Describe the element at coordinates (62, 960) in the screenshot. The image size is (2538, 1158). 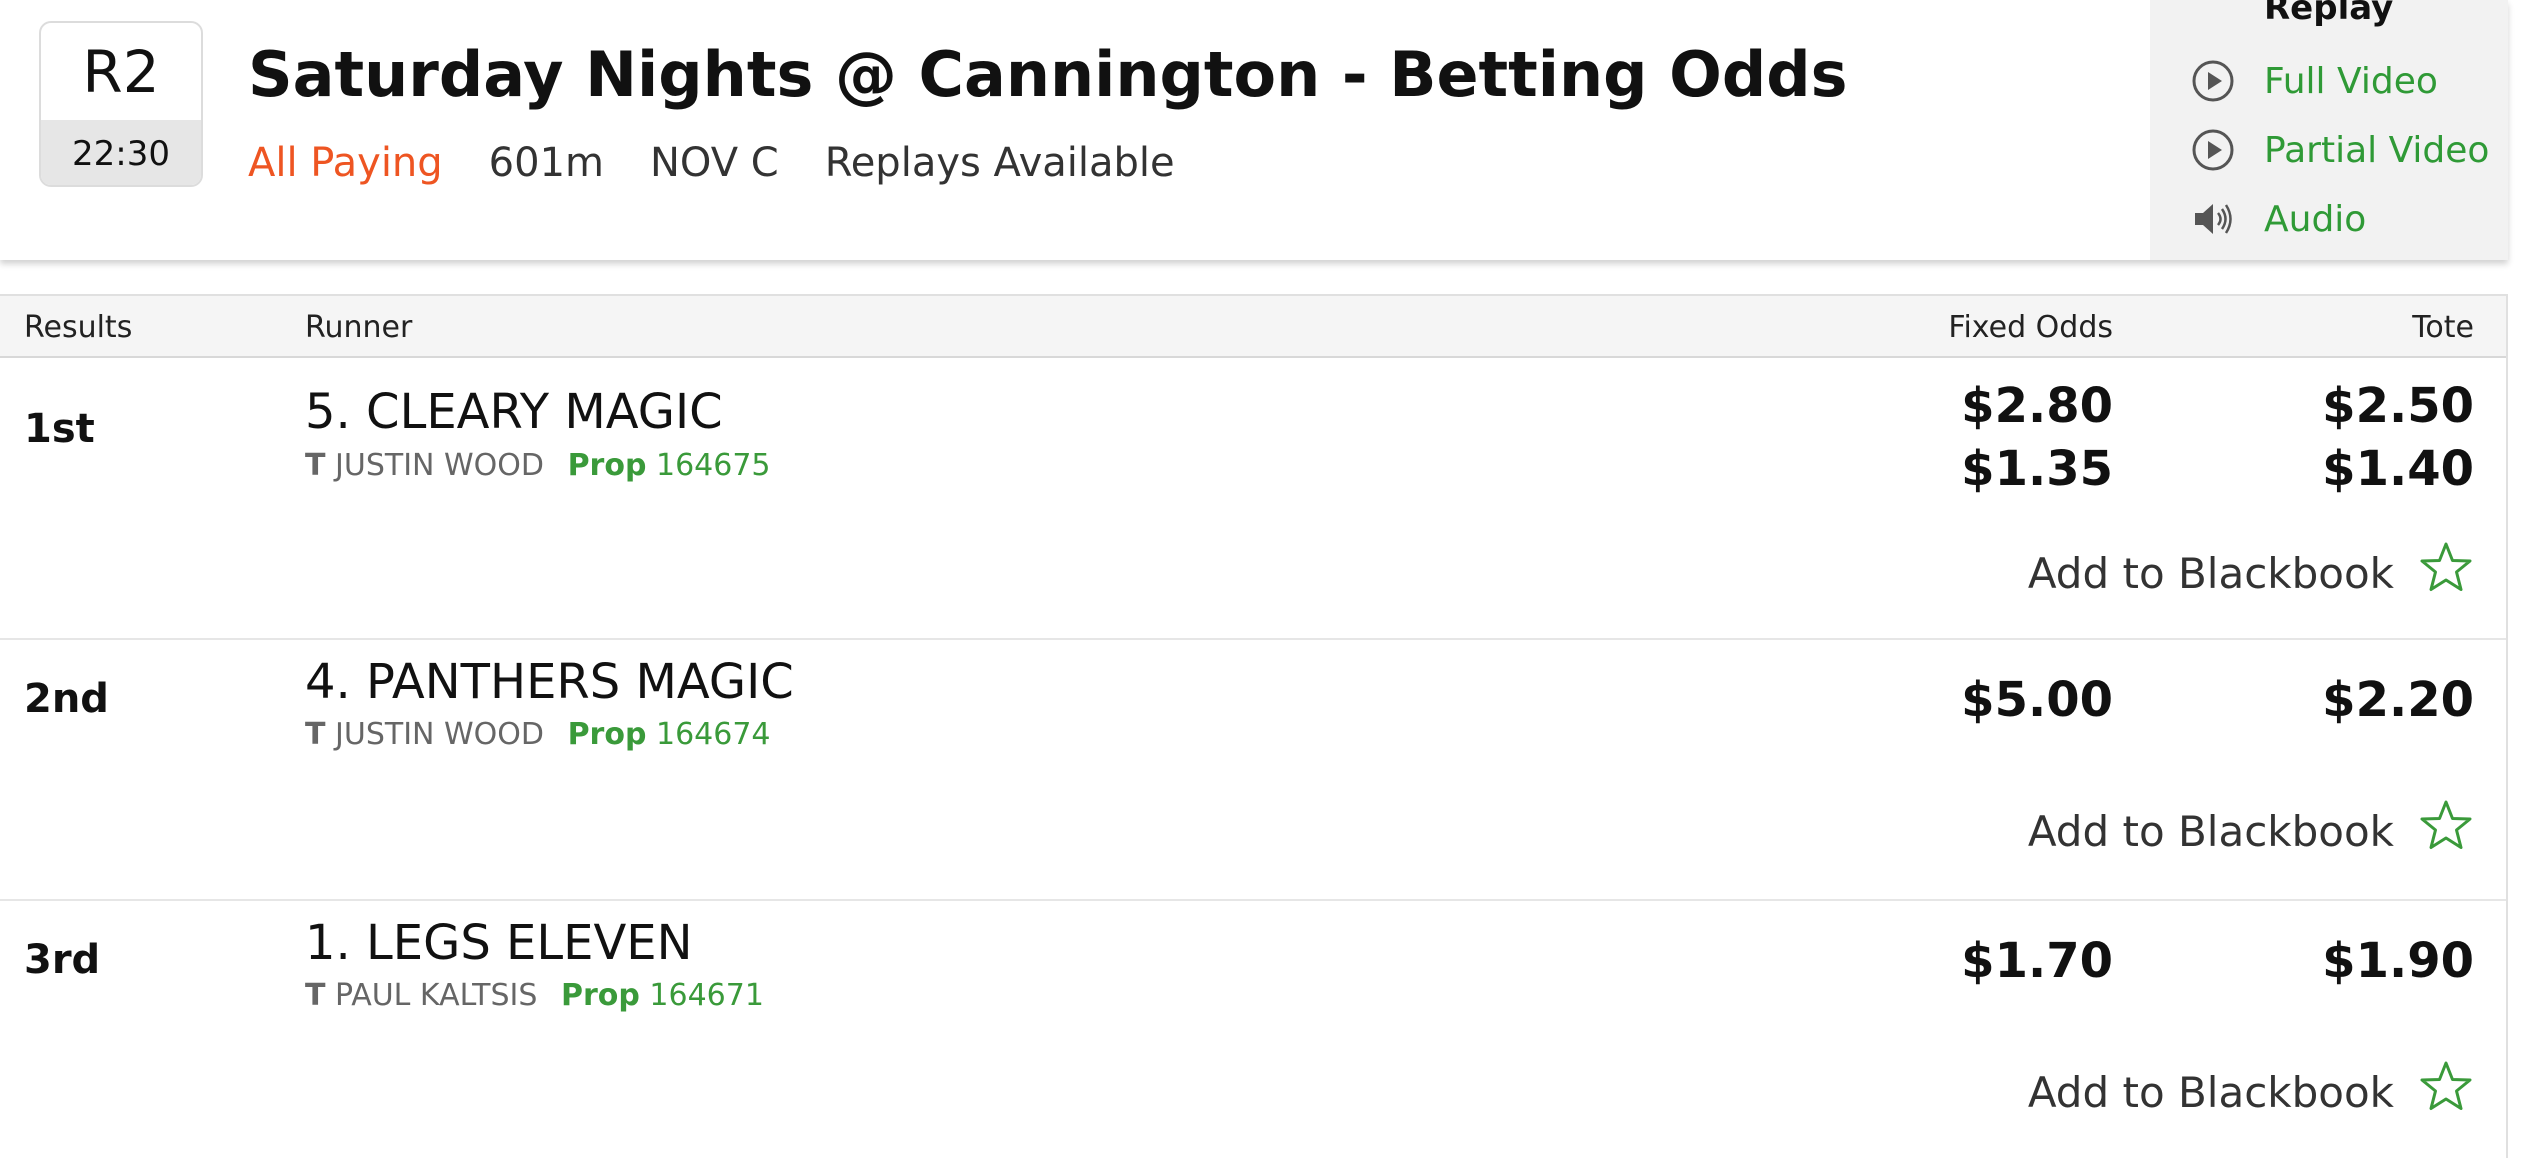
I see `result-position: 3rd` at that location.